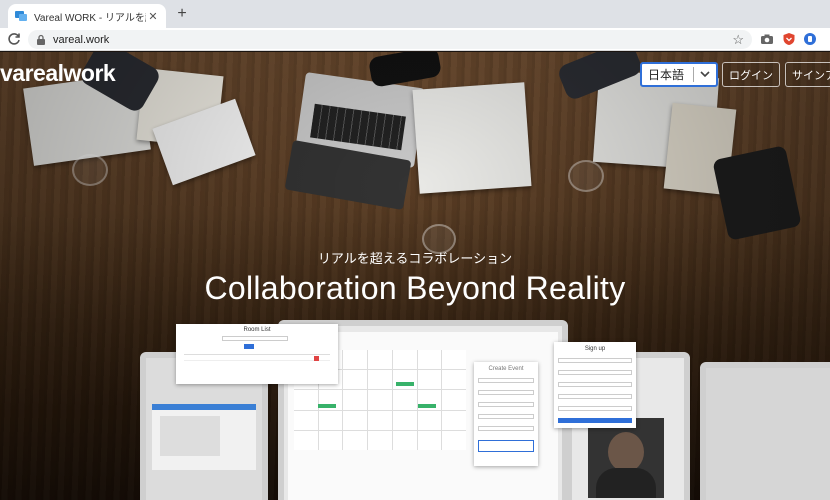 The width and height of the screenshot is (830, 500). Describe the element at coordinates (807, 74) in the screenshot. I see `signup-button: サインア` at that location.